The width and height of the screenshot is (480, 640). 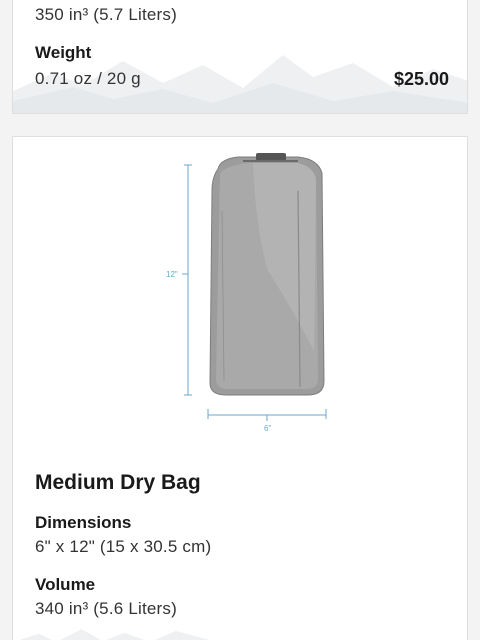 What do you see at coordinates (187, 280) in the screenshot?
I see `height-dimension-line` at bounding box center [187, 280].